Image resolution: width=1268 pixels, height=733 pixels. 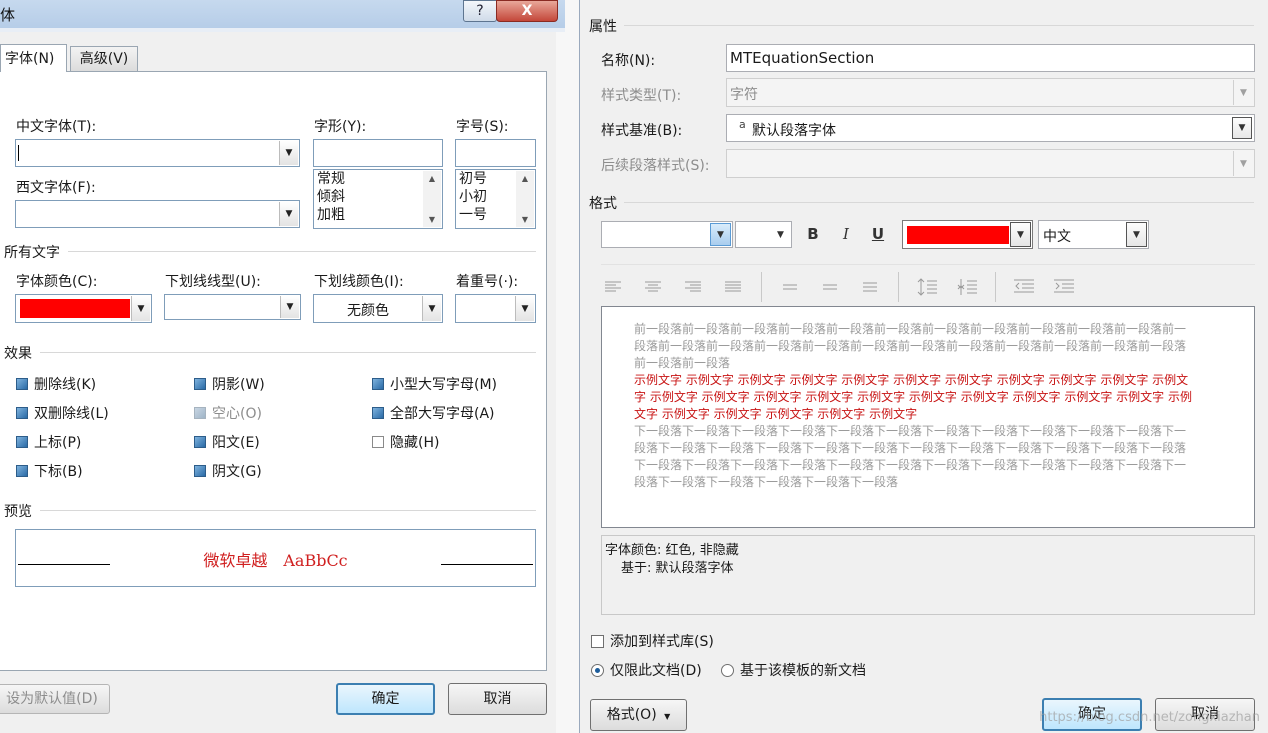 What do you see at coordinates (870, 287) in the screenshot?
I see `double-spacing-icon` at bounding box center [870, 287].